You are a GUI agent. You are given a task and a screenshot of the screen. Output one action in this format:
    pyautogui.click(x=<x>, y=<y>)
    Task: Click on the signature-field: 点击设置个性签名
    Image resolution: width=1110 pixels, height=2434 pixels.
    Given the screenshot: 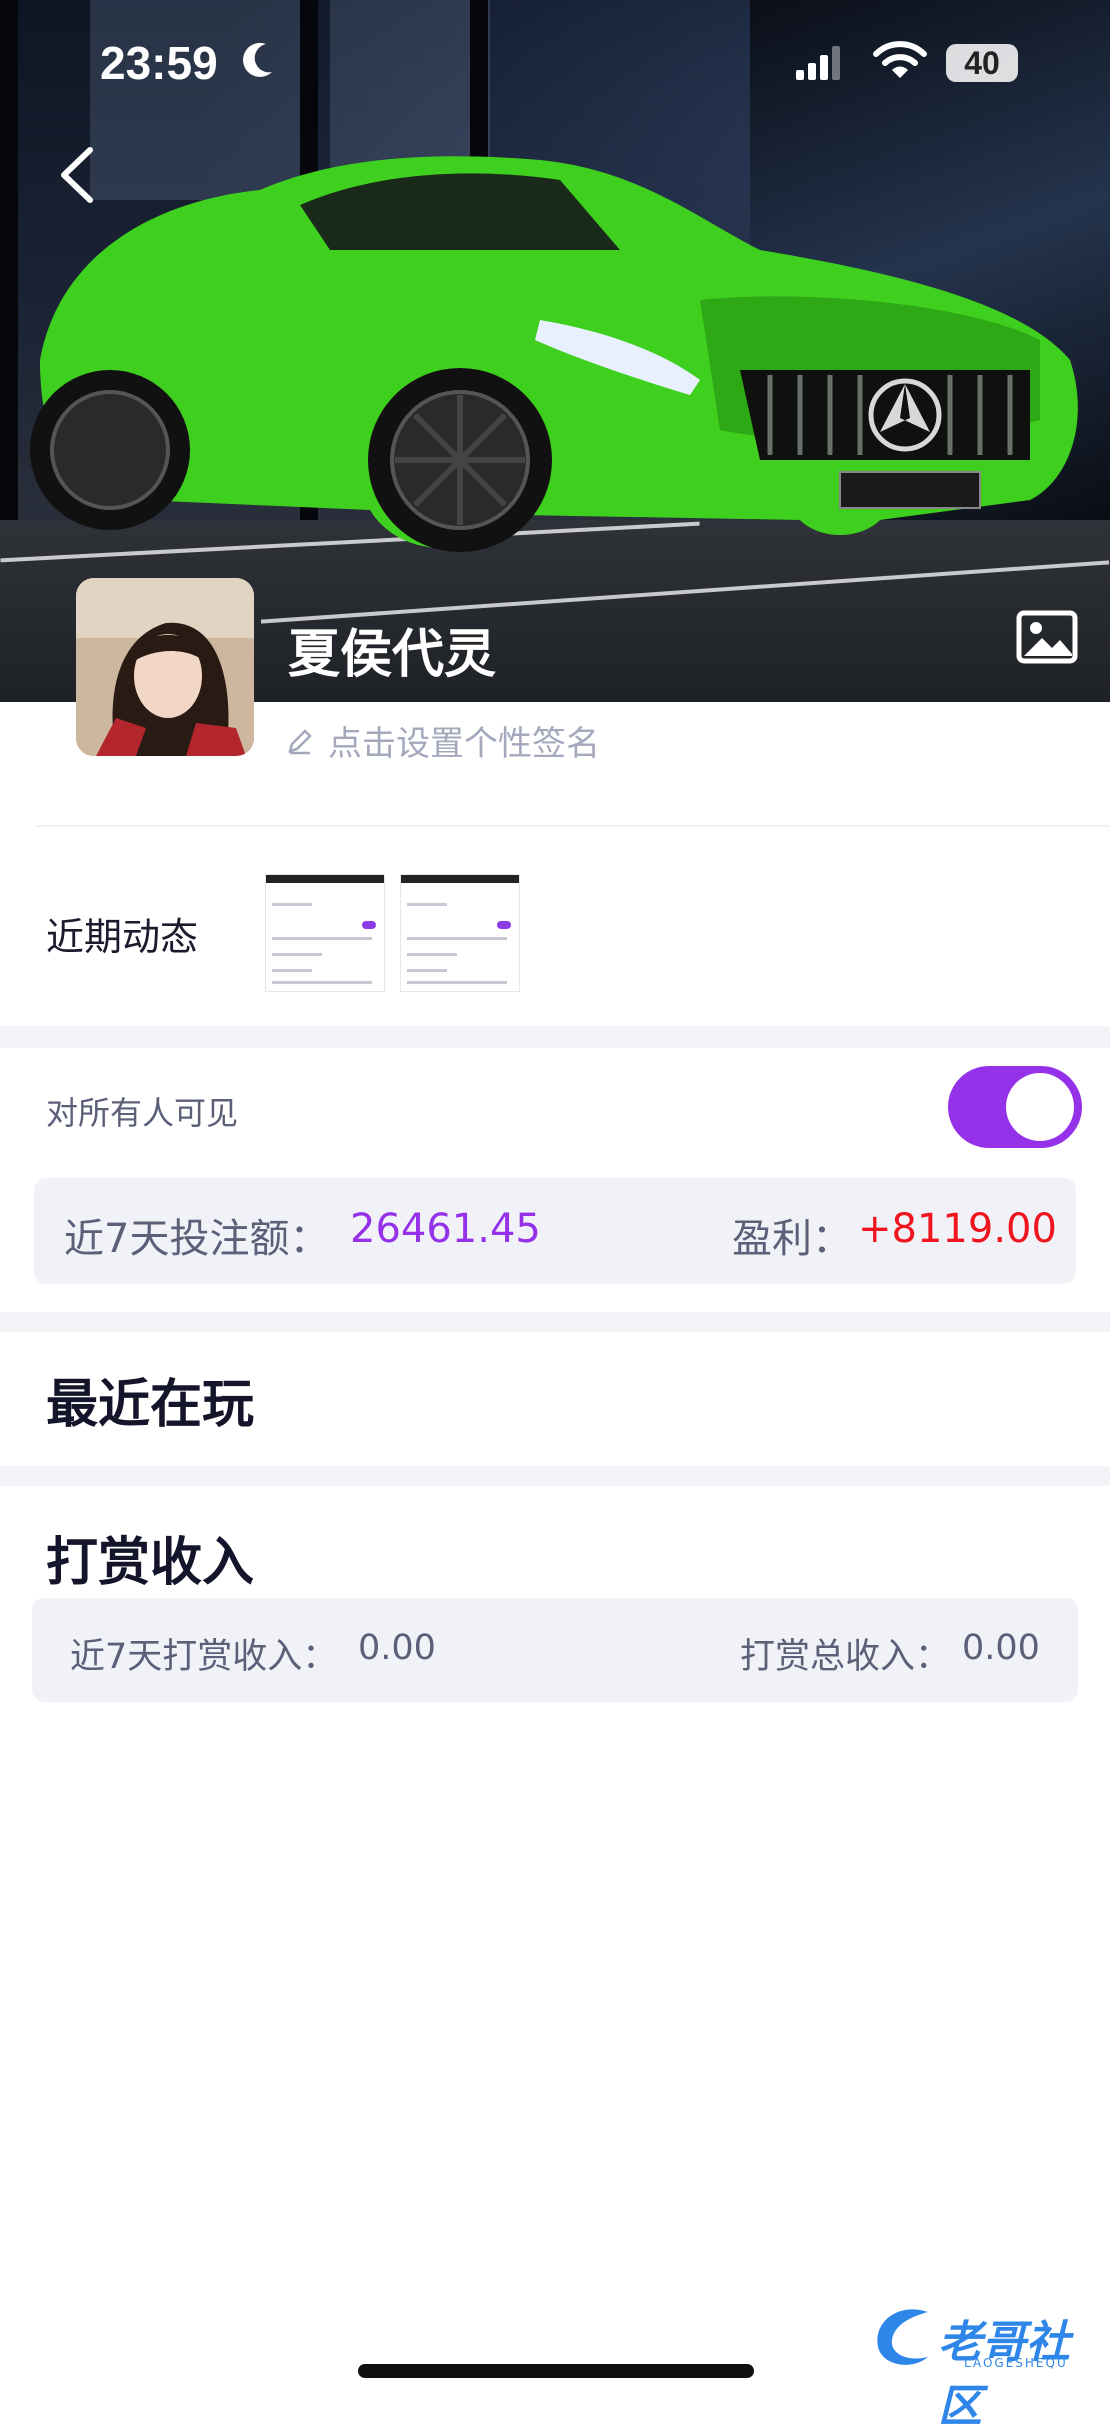 What is the action you would take?
    pyautogui.click(x=443, y=740)
    